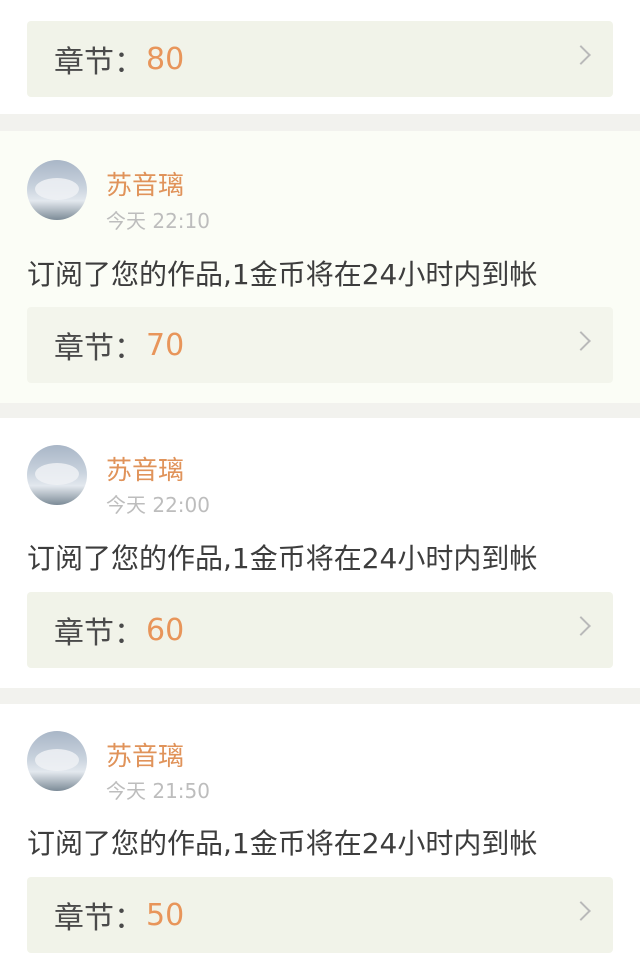 The width and height of the screenshot is (640, 970). What do you see at coordinates (165, 630) in the screenshot?
I see `chapter-number: 60` at bounding box center [165, 630].